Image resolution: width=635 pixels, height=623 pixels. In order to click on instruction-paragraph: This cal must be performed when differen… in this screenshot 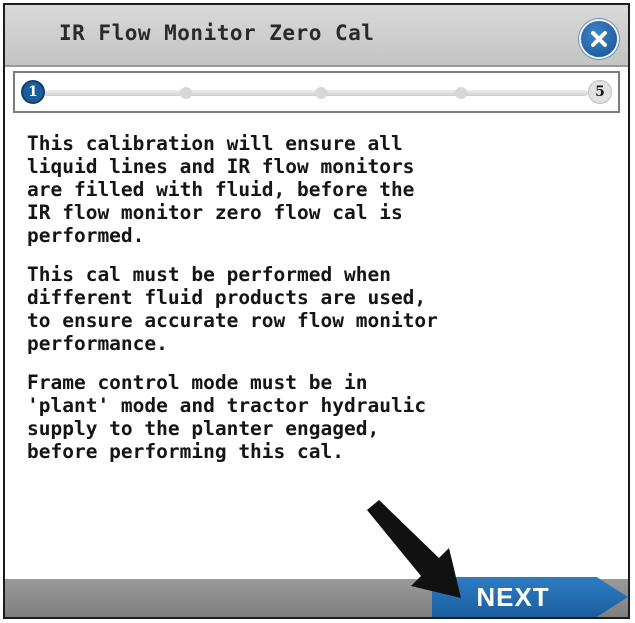, I will do `click(232, 309)`.